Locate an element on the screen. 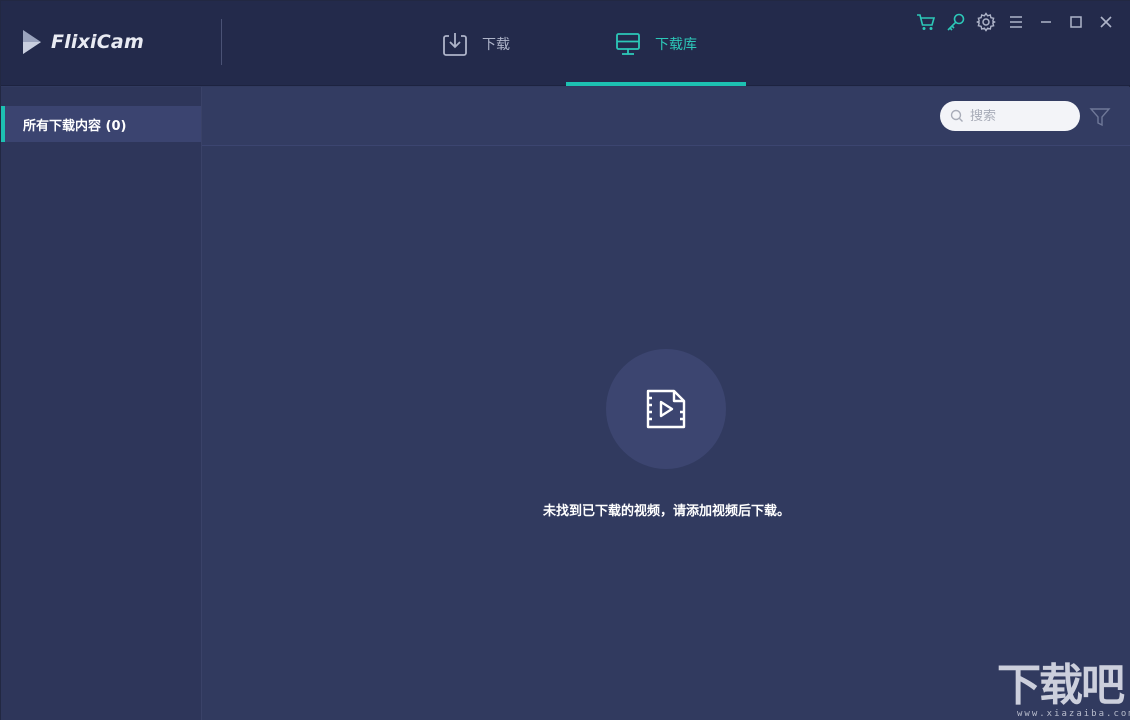 This screenshot has height=720, width=1130. active-tab-indicator is located at coordinates (656, 84).